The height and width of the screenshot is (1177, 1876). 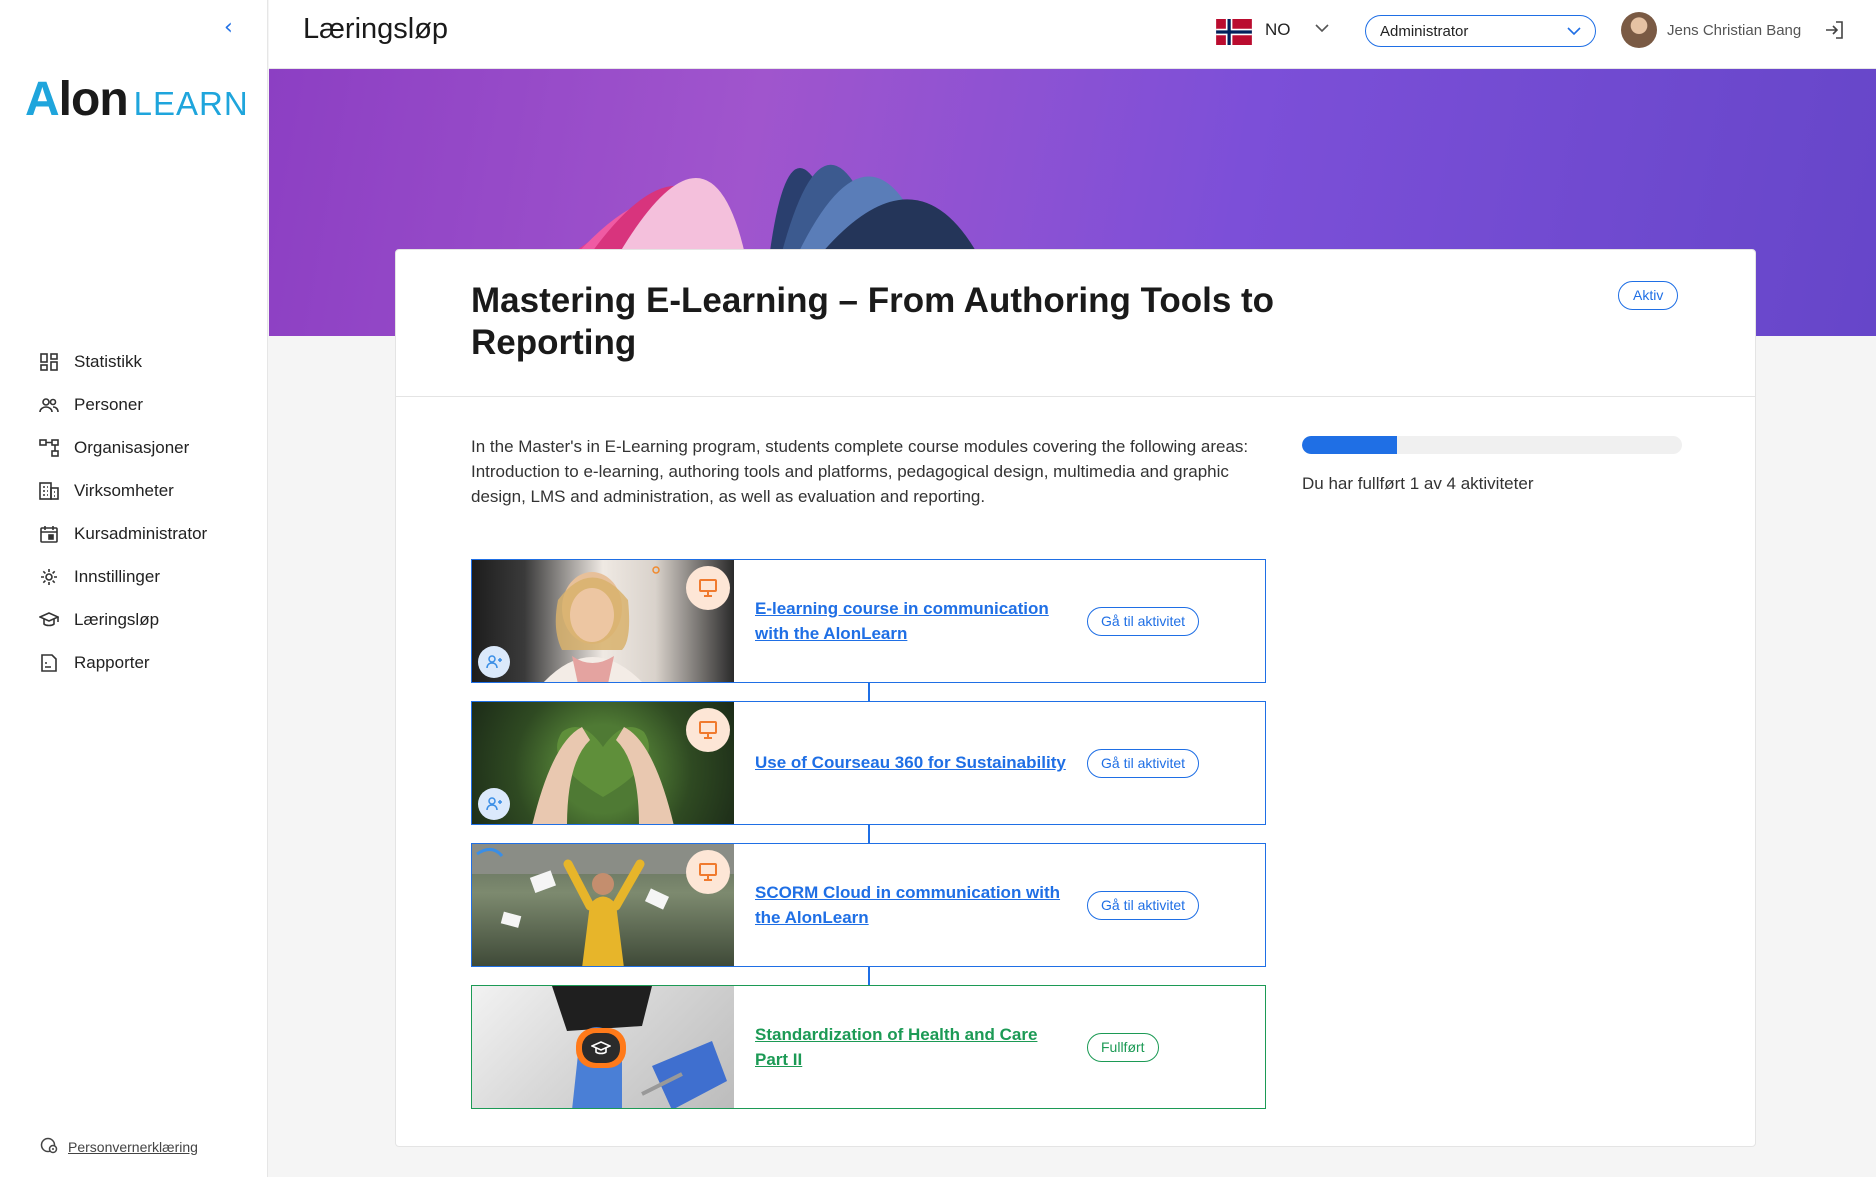 I want to click on logo-sub: LEARN, so click(x=191, y=103).